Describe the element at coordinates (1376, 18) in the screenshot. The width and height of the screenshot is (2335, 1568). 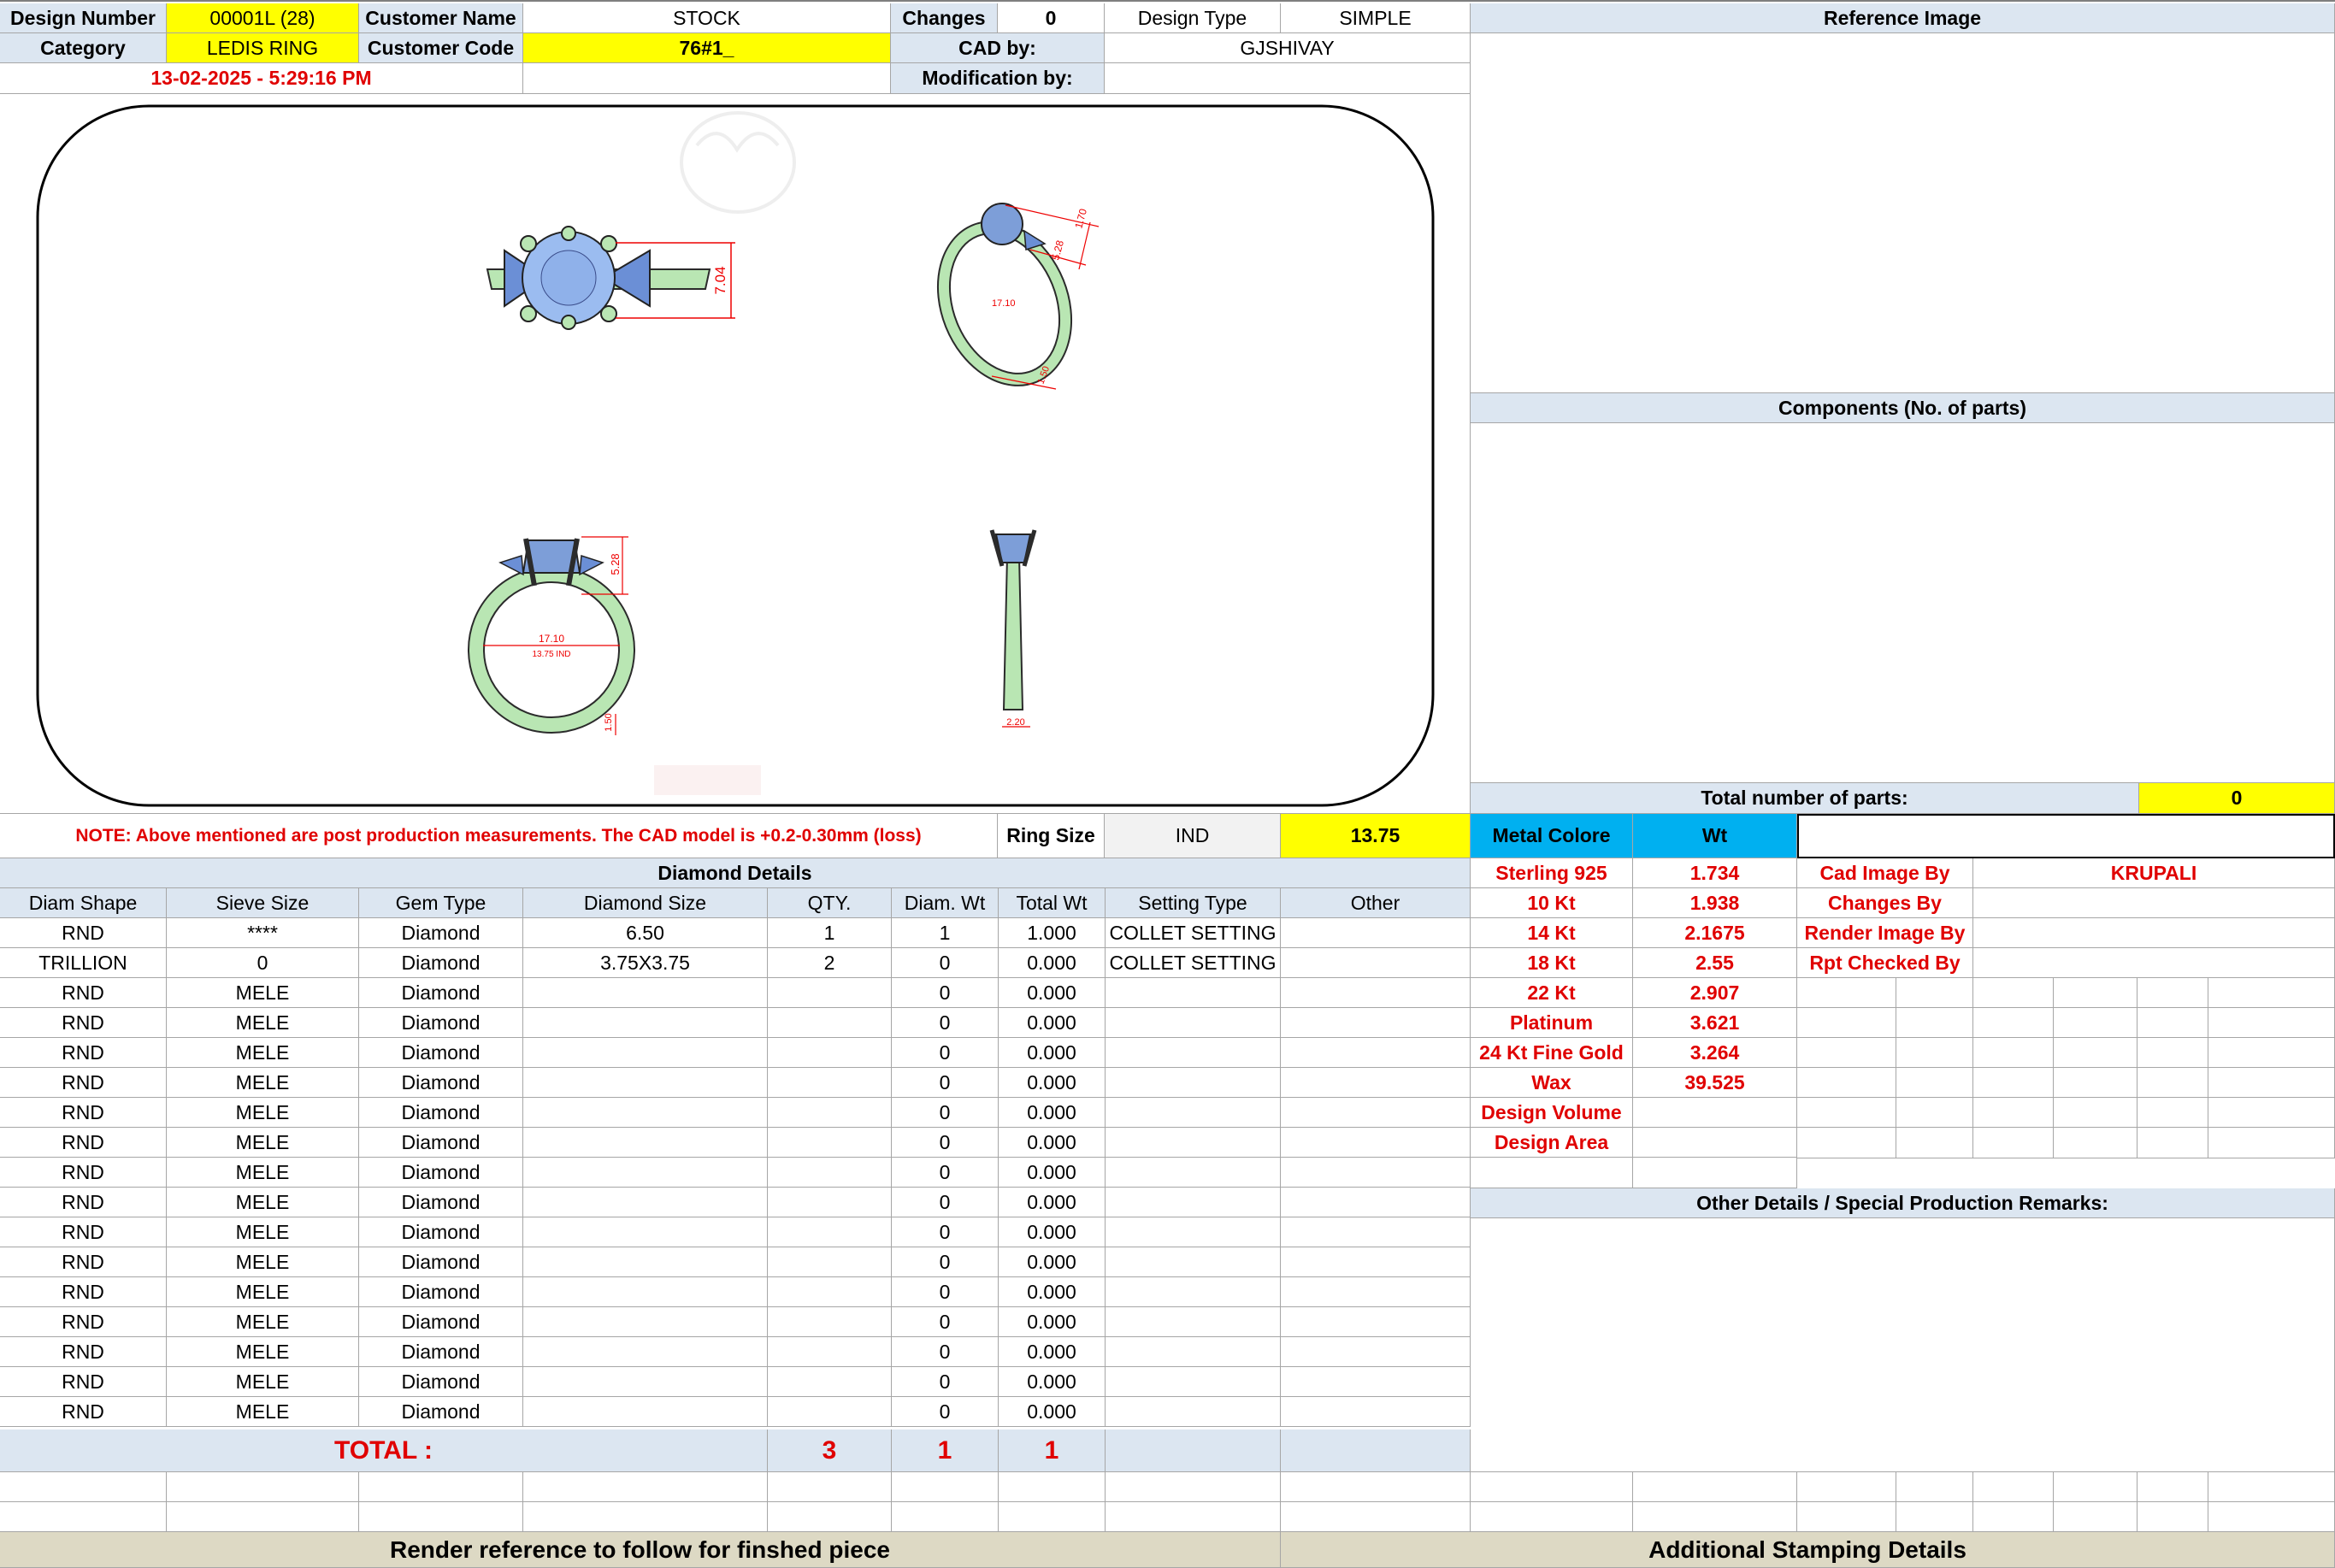
I see `design-type-value: SIMPLE` at that location.